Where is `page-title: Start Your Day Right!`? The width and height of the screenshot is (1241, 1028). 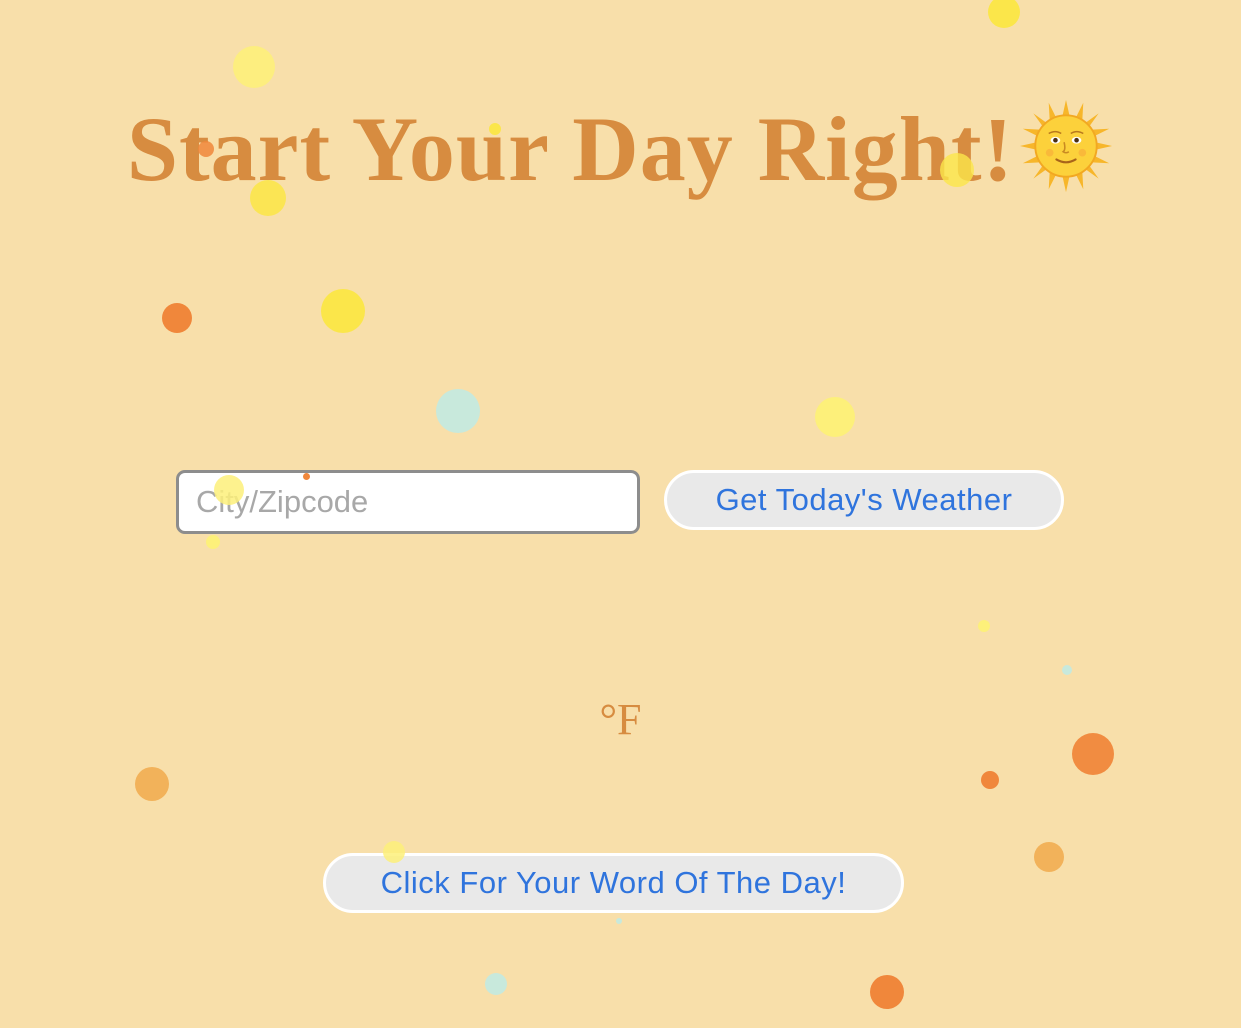 page-title: Start Your Day Right! is located at coordinates (570, 149).